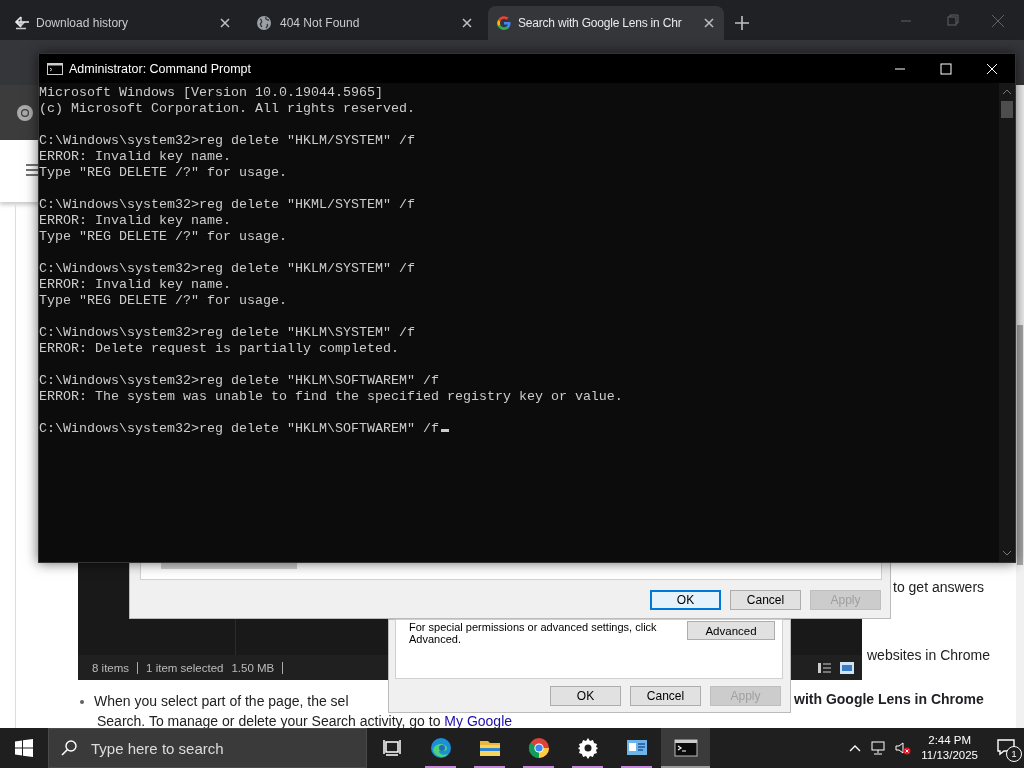 The height and width of the screenshot is (768, 1024). Describe the element at coordinates (731, 630) in the screenshot. I see `advanced-button: Advanced` at that location.